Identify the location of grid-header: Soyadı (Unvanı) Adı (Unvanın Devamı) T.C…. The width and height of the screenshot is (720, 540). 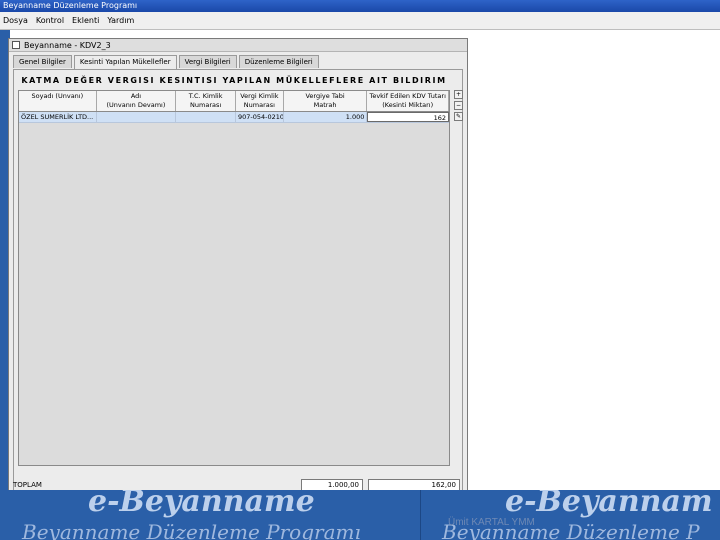
(234, 101).